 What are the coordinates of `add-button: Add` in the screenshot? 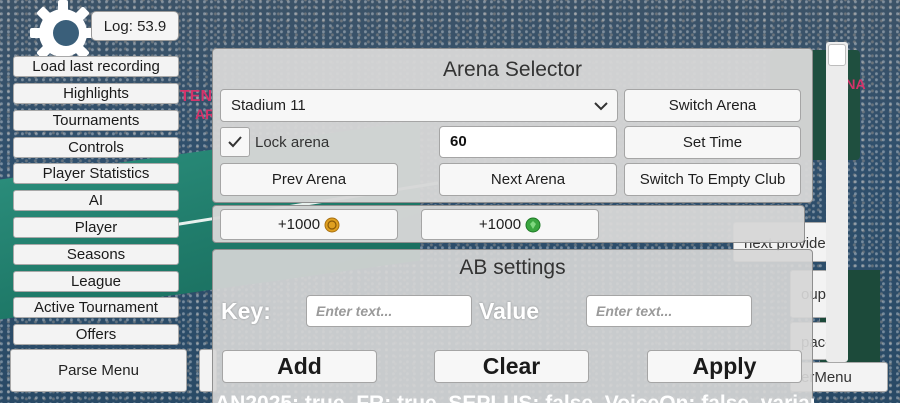 It's located at (299, 366).